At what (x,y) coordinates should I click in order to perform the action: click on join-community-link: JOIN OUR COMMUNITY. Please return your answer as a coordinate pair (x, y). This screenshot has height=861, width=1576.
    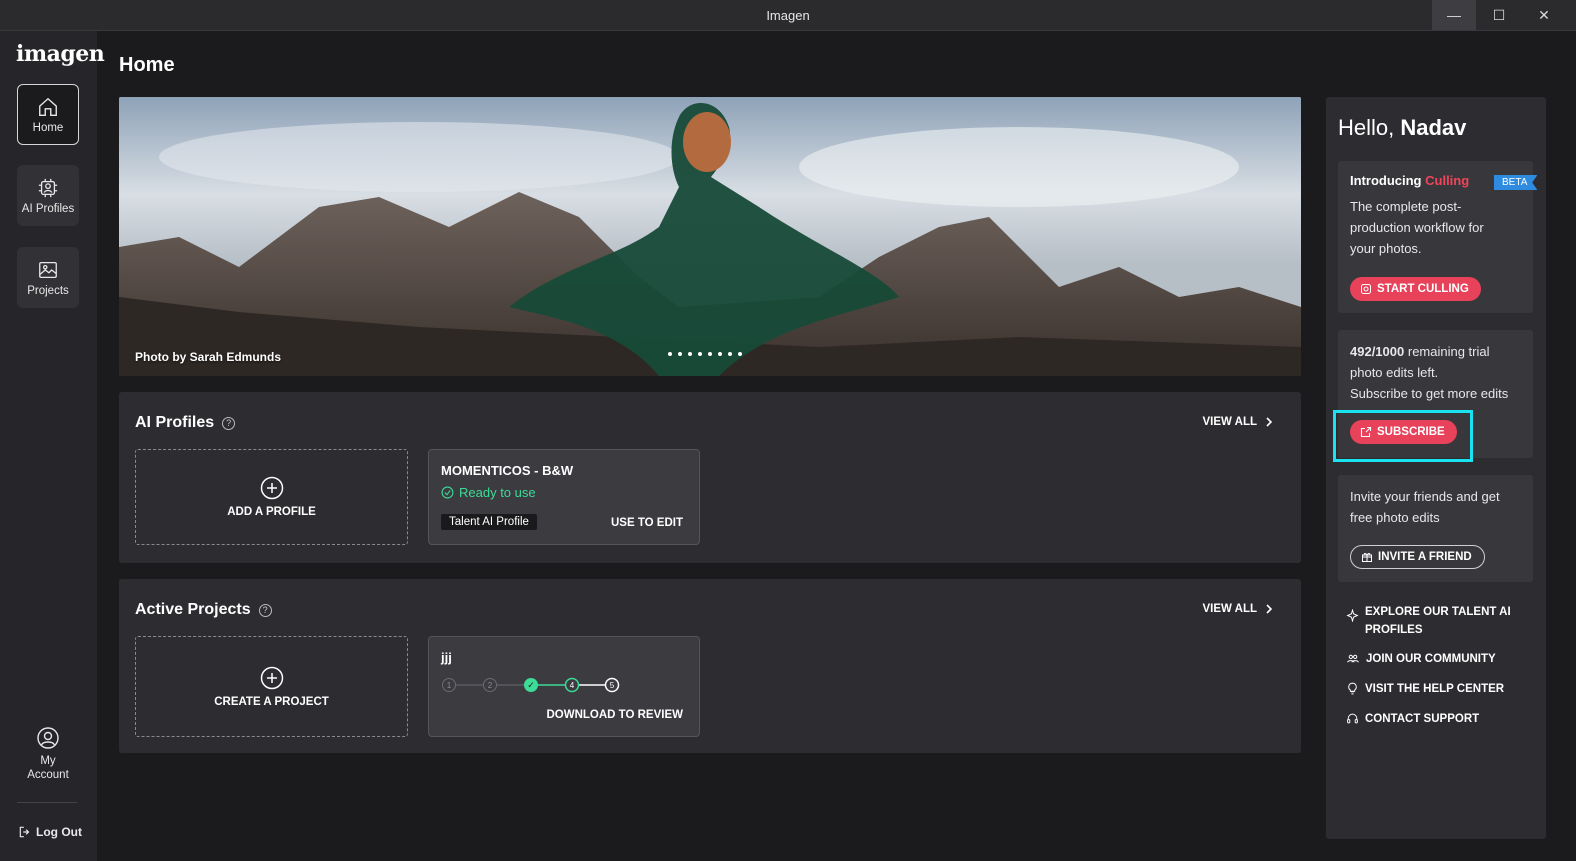
    Looking at the image, I should click on (1431, 659).